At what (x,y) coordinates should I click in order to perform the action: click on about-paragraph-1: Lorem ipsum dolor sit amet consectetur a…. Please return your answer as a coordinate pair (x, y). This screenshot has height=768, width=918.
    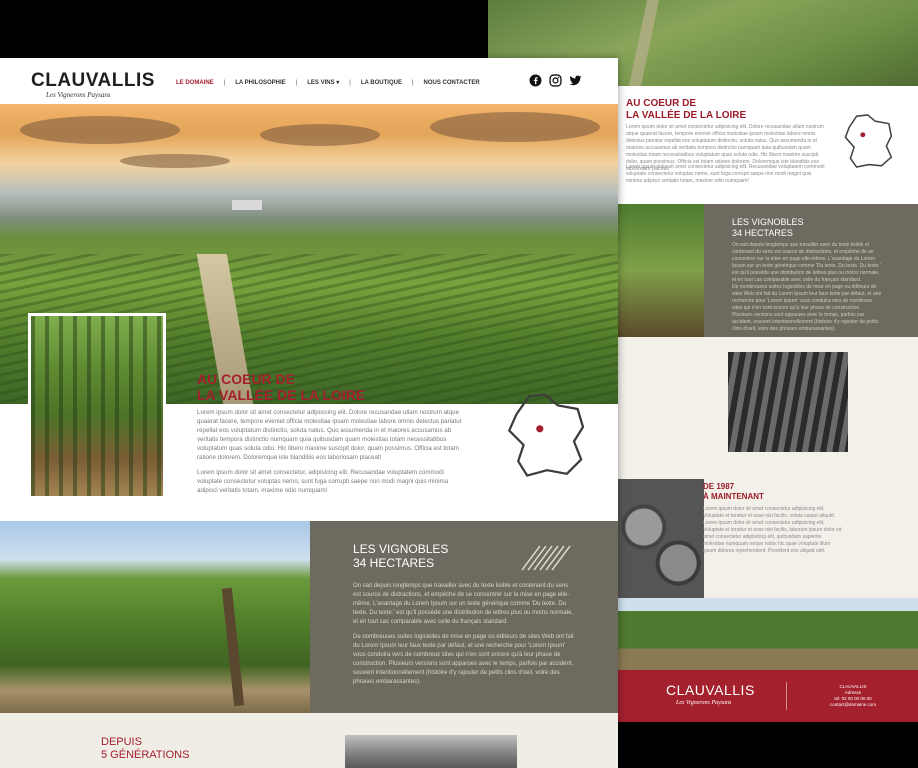
    Looking at the image, I should click on (329, 435).